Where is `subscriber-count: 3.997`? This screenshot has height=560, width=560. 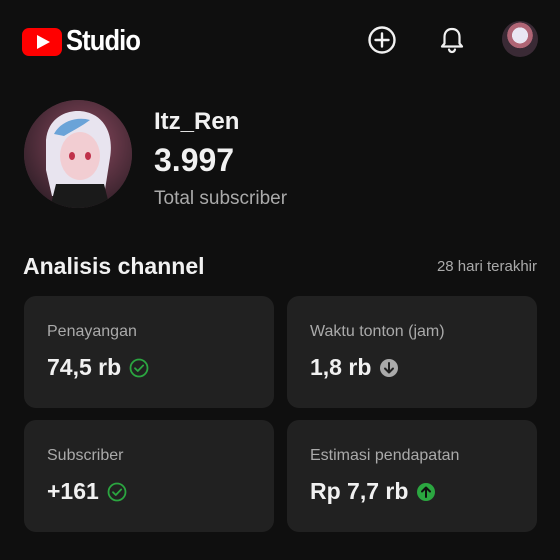 subscriber-count: 3.997 is located at coordinates (194, 160).